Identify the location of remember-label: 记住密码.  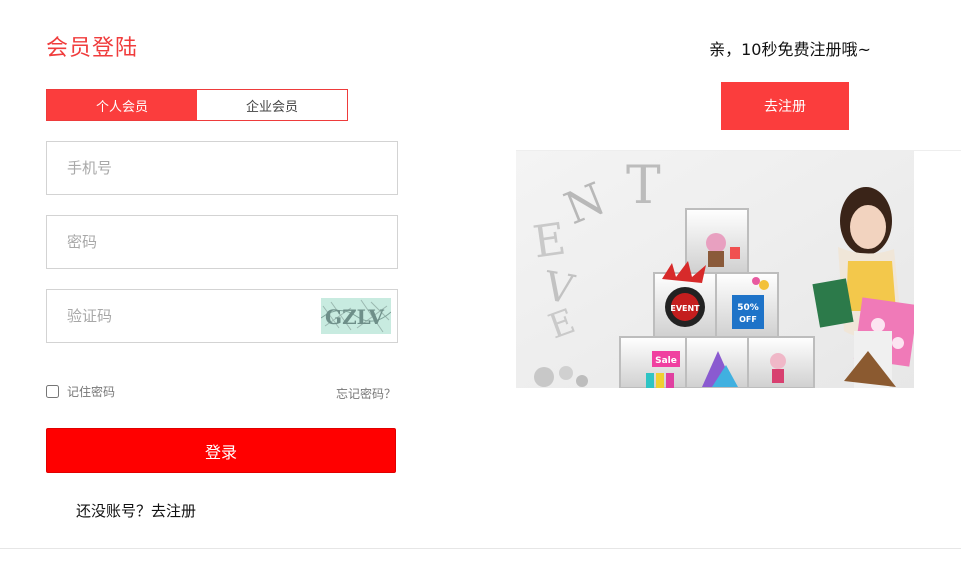
(91, 392).